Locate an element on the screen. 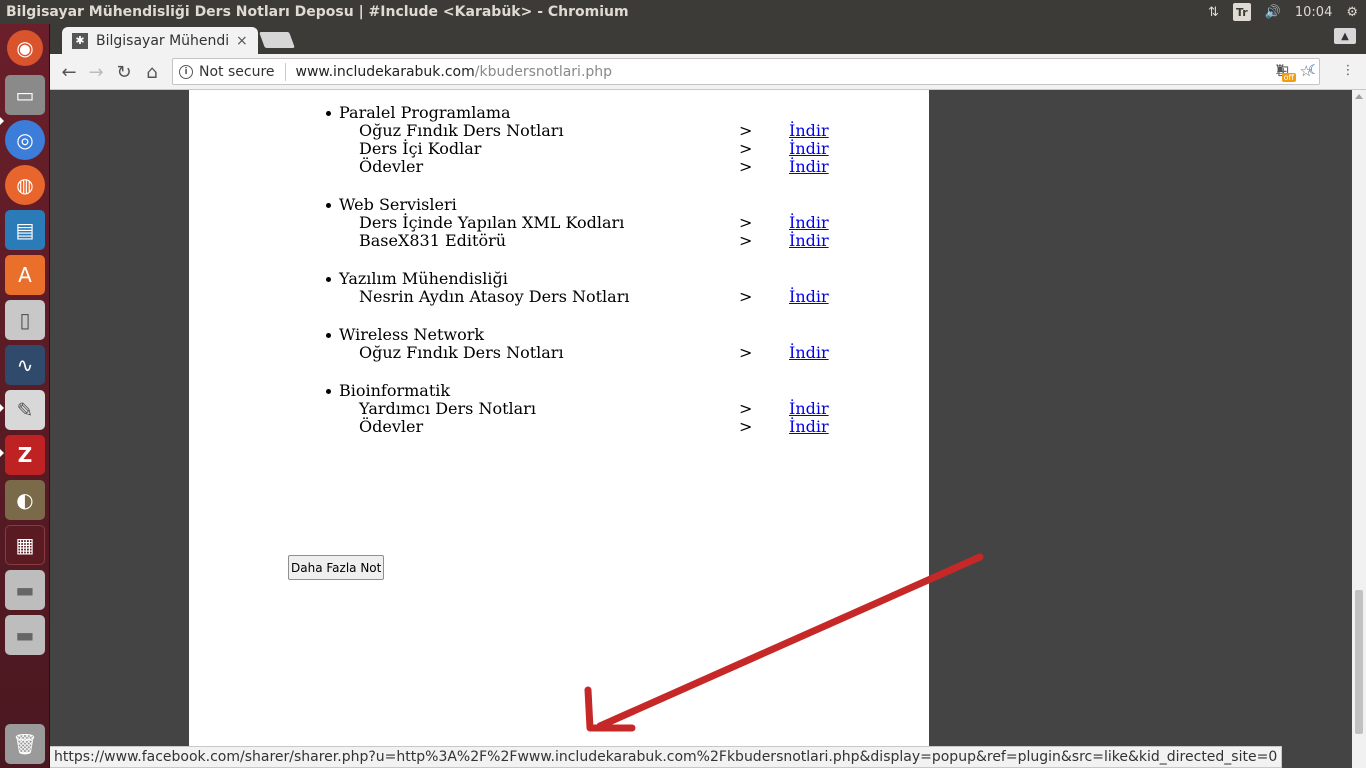 This screenshot has height=768, width=1366. volume-icon: 🔊 is located at coordinates (1273, 12).